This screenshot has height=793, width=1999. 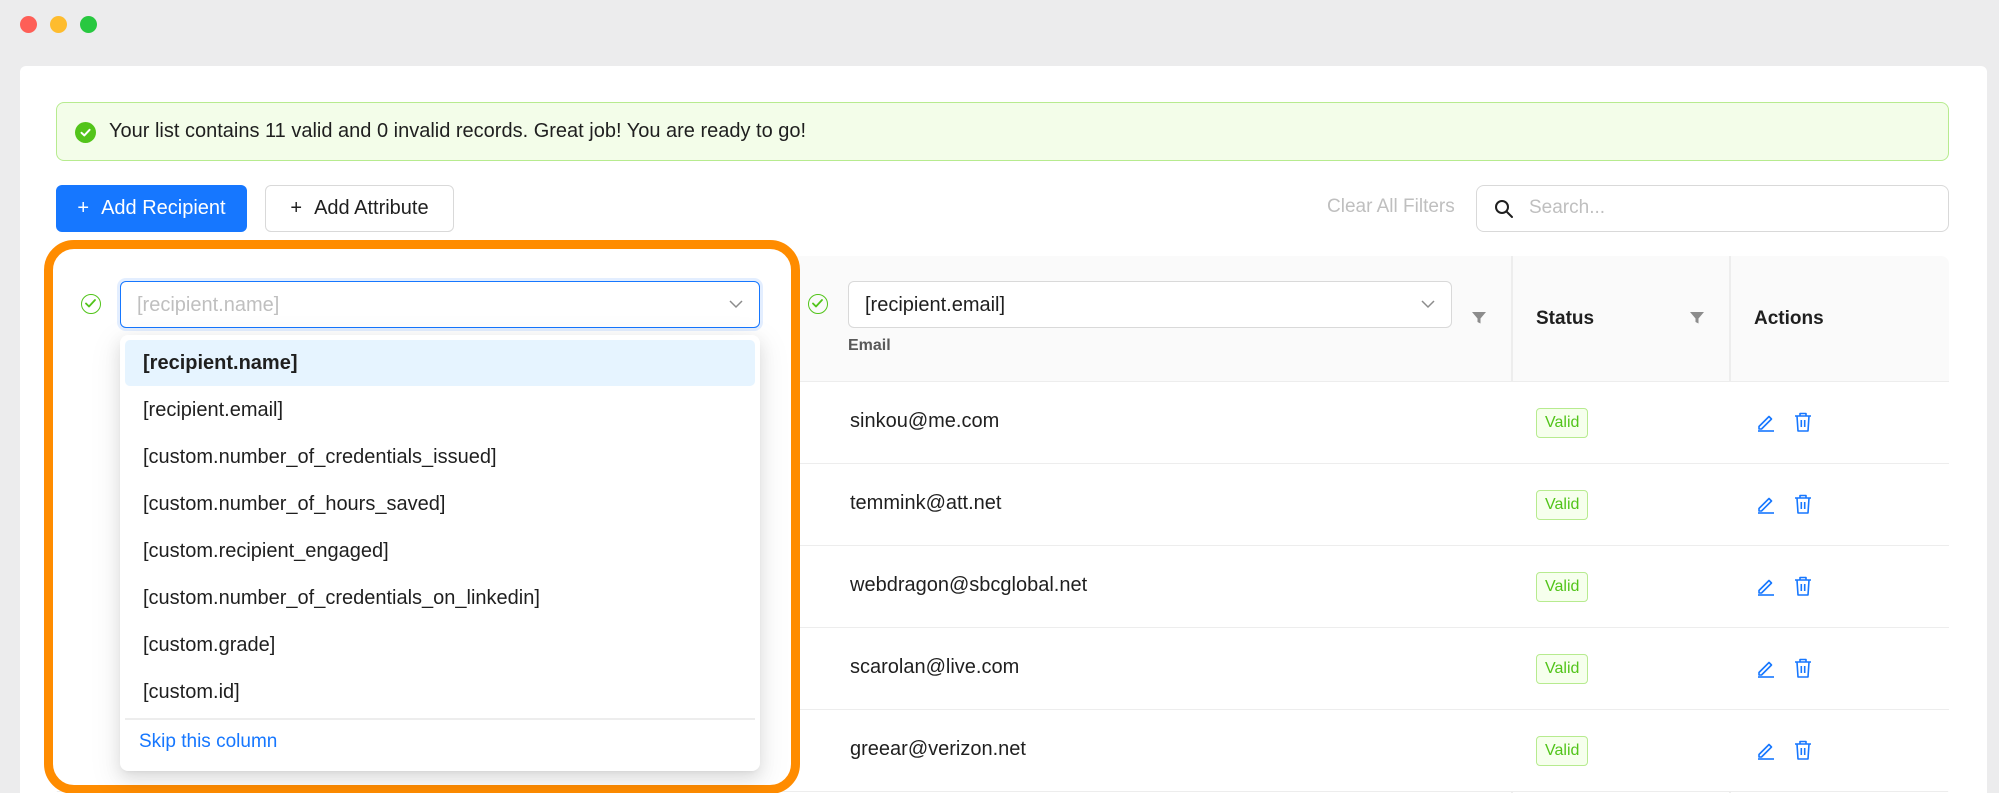 I want to click on add-recipient-label: Add Recipient, so click(x=163, y=208).